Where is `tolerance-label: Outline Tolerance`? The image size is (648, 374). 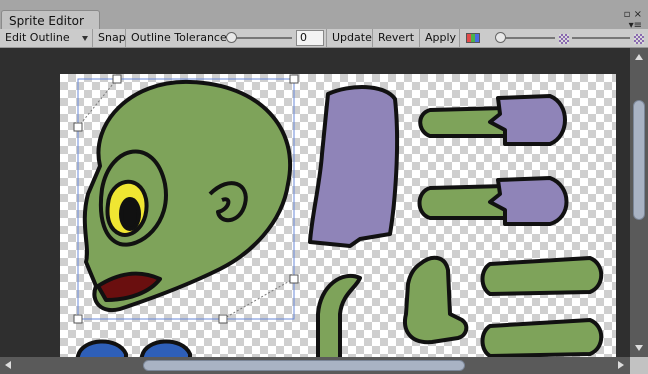 tolerance-label: Outline Tolerance is located at coordinates (179, 37).